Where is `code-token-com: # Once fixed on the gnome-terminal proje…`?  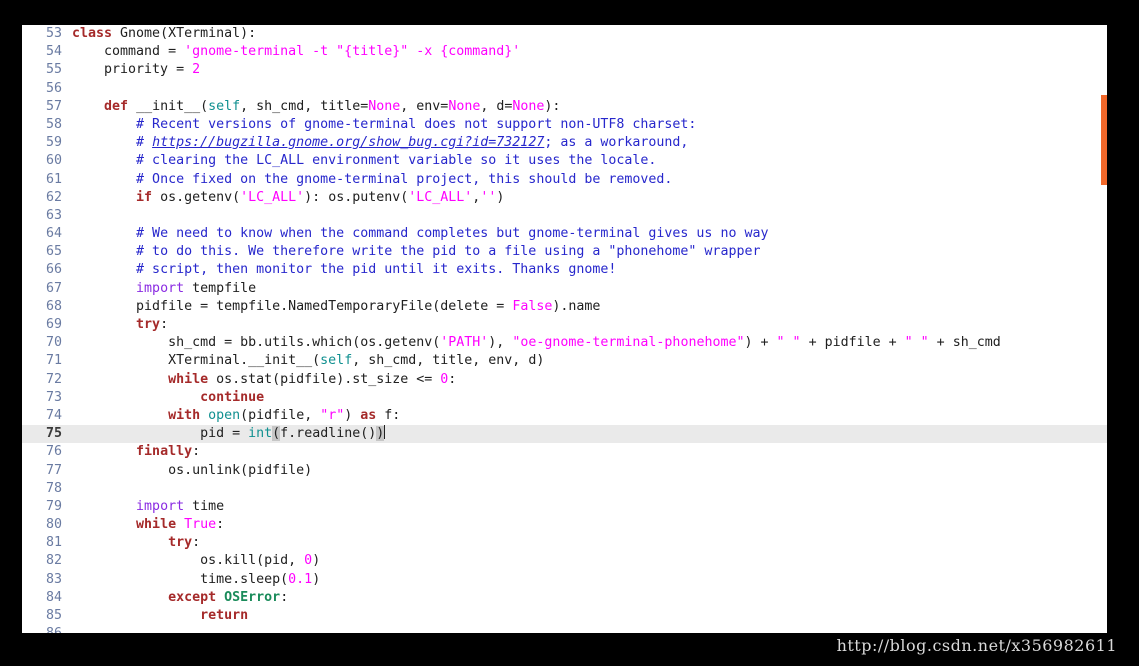 code-token-com: # Once fixed on the gnome-terminal proje… is located at coordinates (404, 179).